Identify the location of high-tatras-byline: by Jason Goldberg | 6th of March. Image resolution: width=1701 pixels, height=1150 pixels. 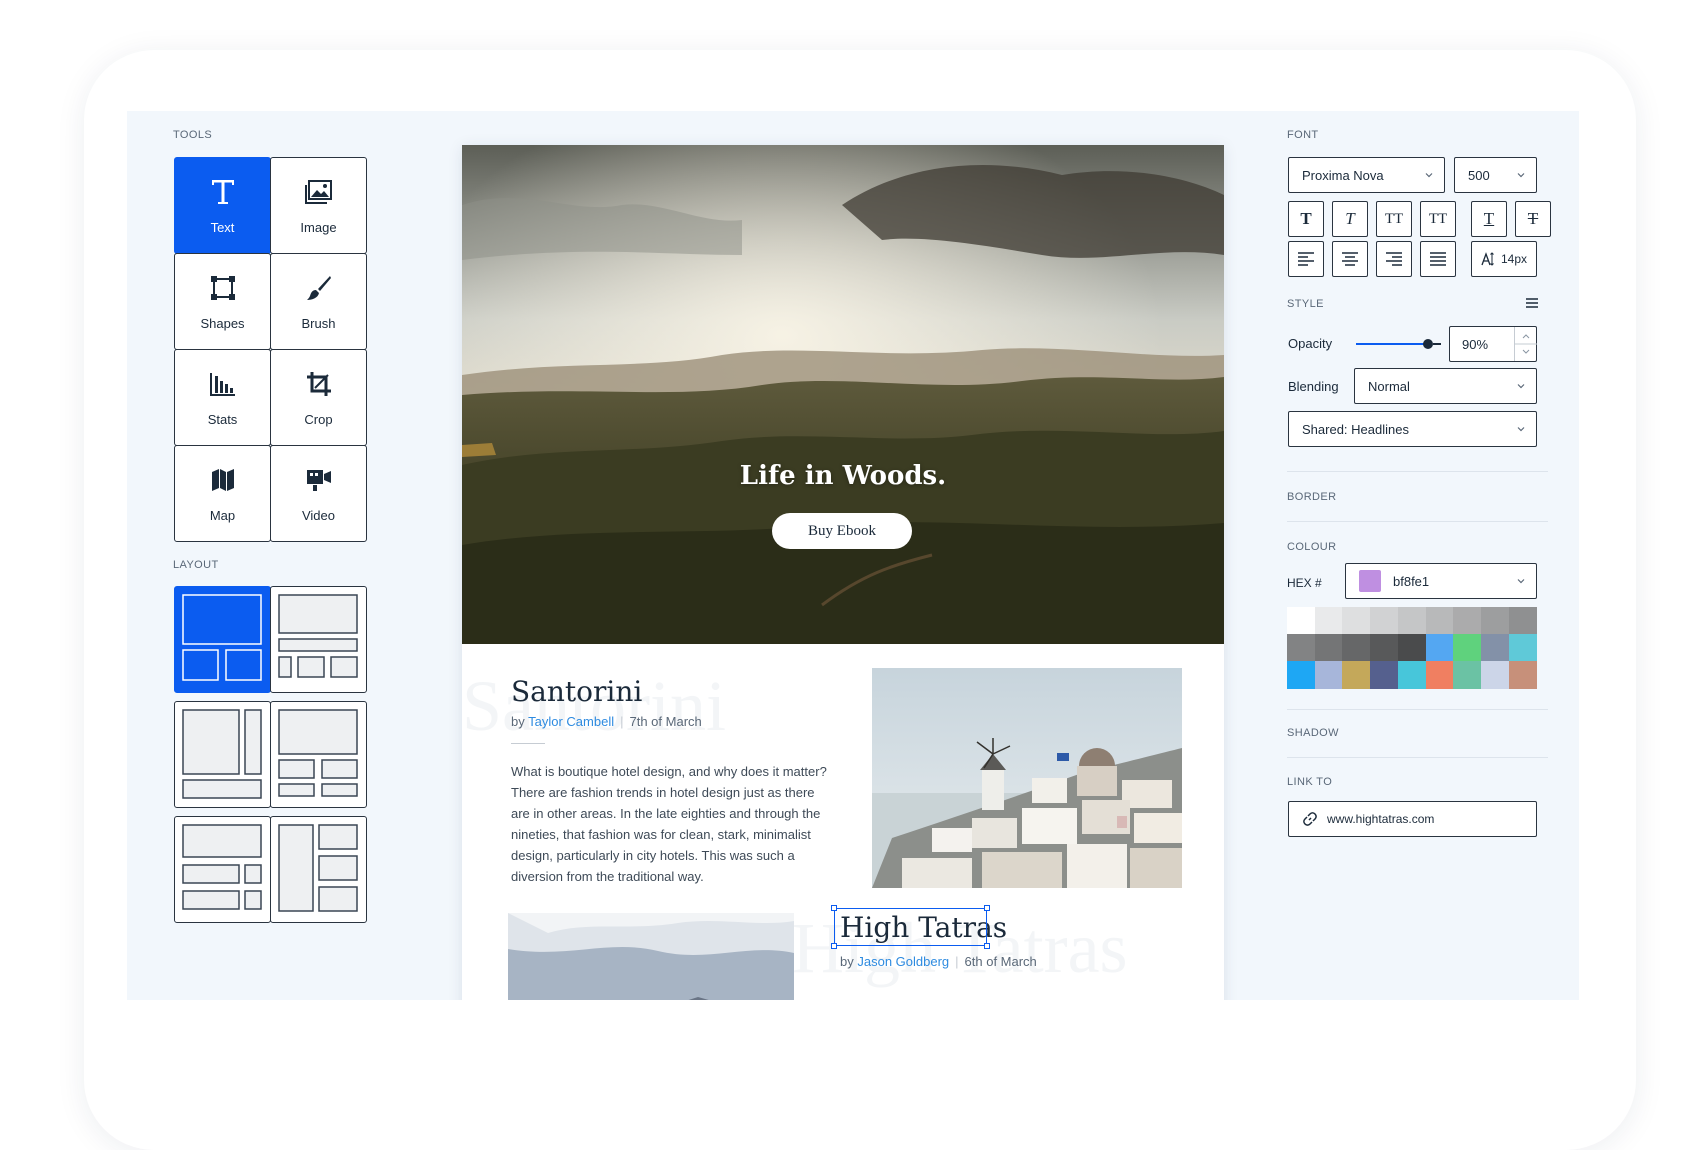
(938, 961).